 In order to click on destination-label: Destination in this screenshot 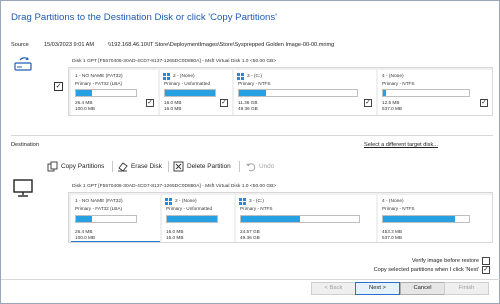, I will do `click(25, 145)`.